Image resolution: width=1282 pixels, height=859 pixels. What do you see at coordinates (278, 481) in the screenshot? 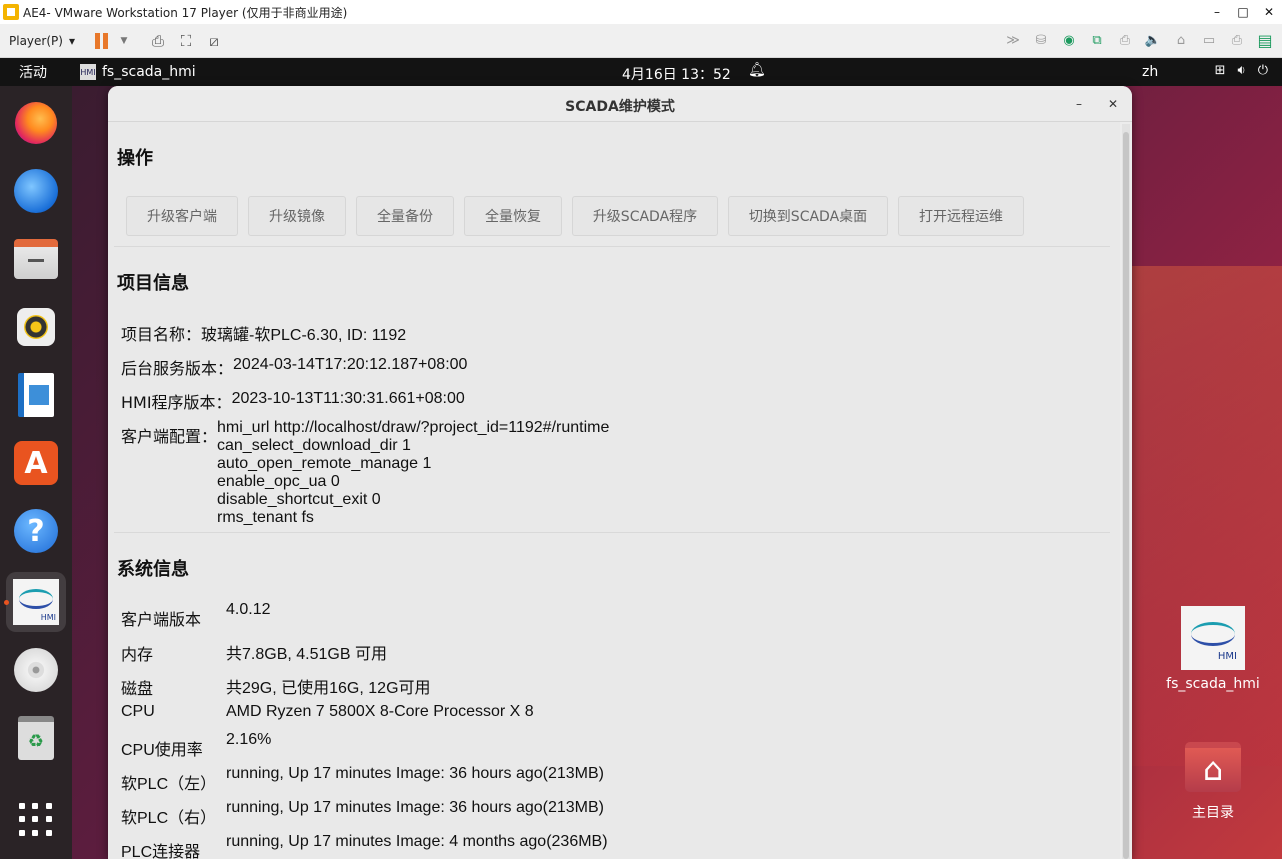
I see `config-line: enable_opc_ua 0` at bounding box center [278, 481].